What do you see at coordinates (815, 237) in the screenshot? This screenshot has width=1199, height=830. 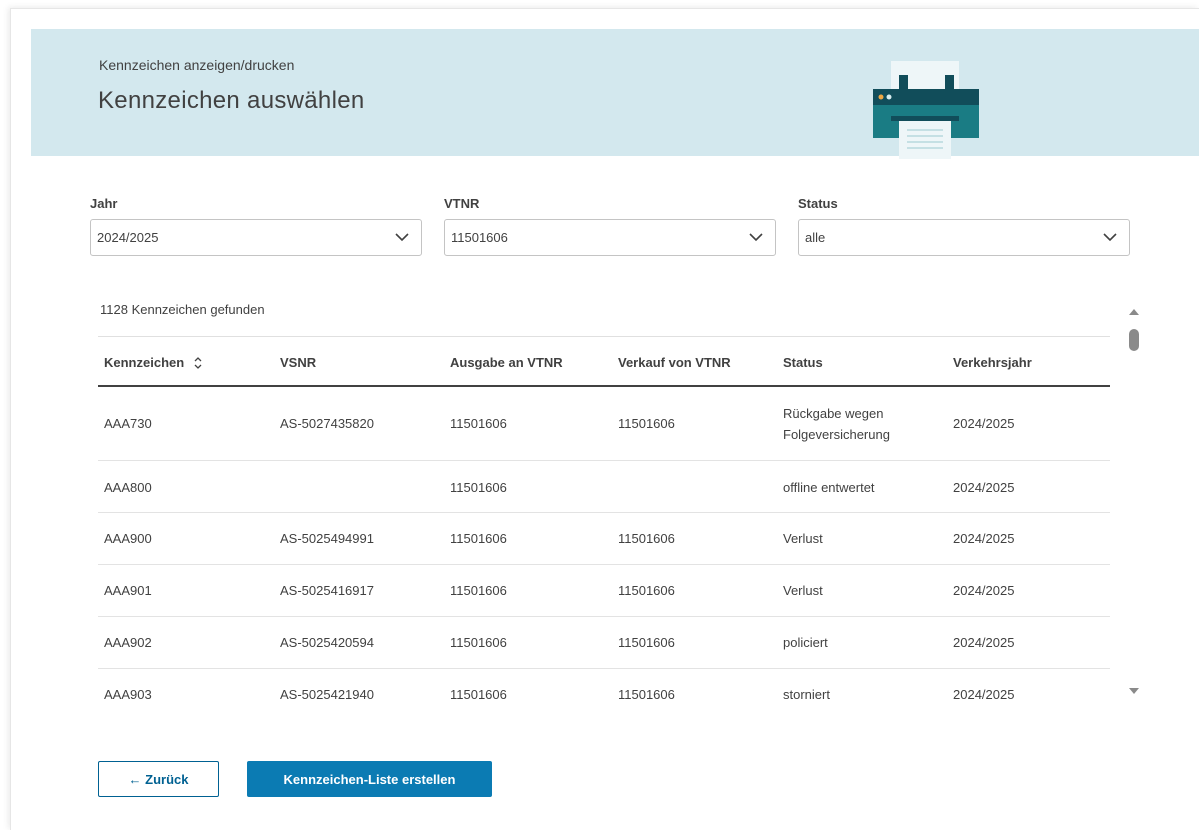 I see `status-value: alle` at bounding box center [815, 237].